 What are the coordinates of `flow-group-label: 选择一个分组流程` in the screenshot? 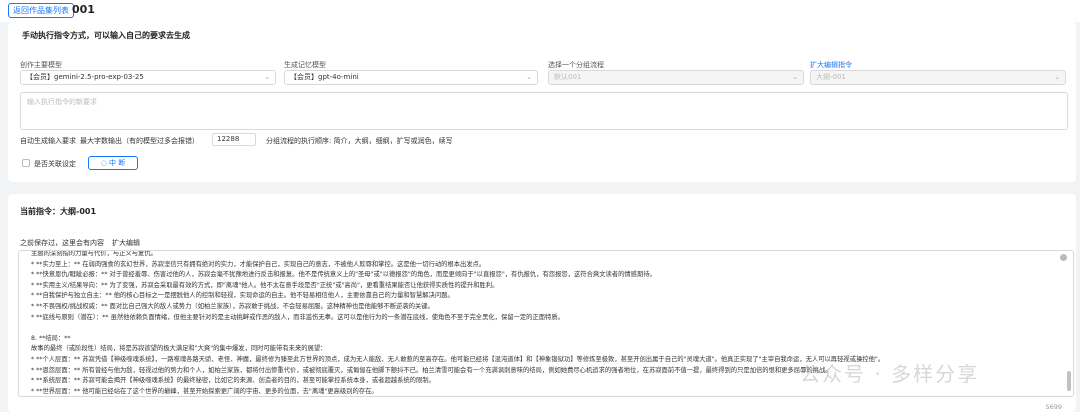 It's located at (576, 65).